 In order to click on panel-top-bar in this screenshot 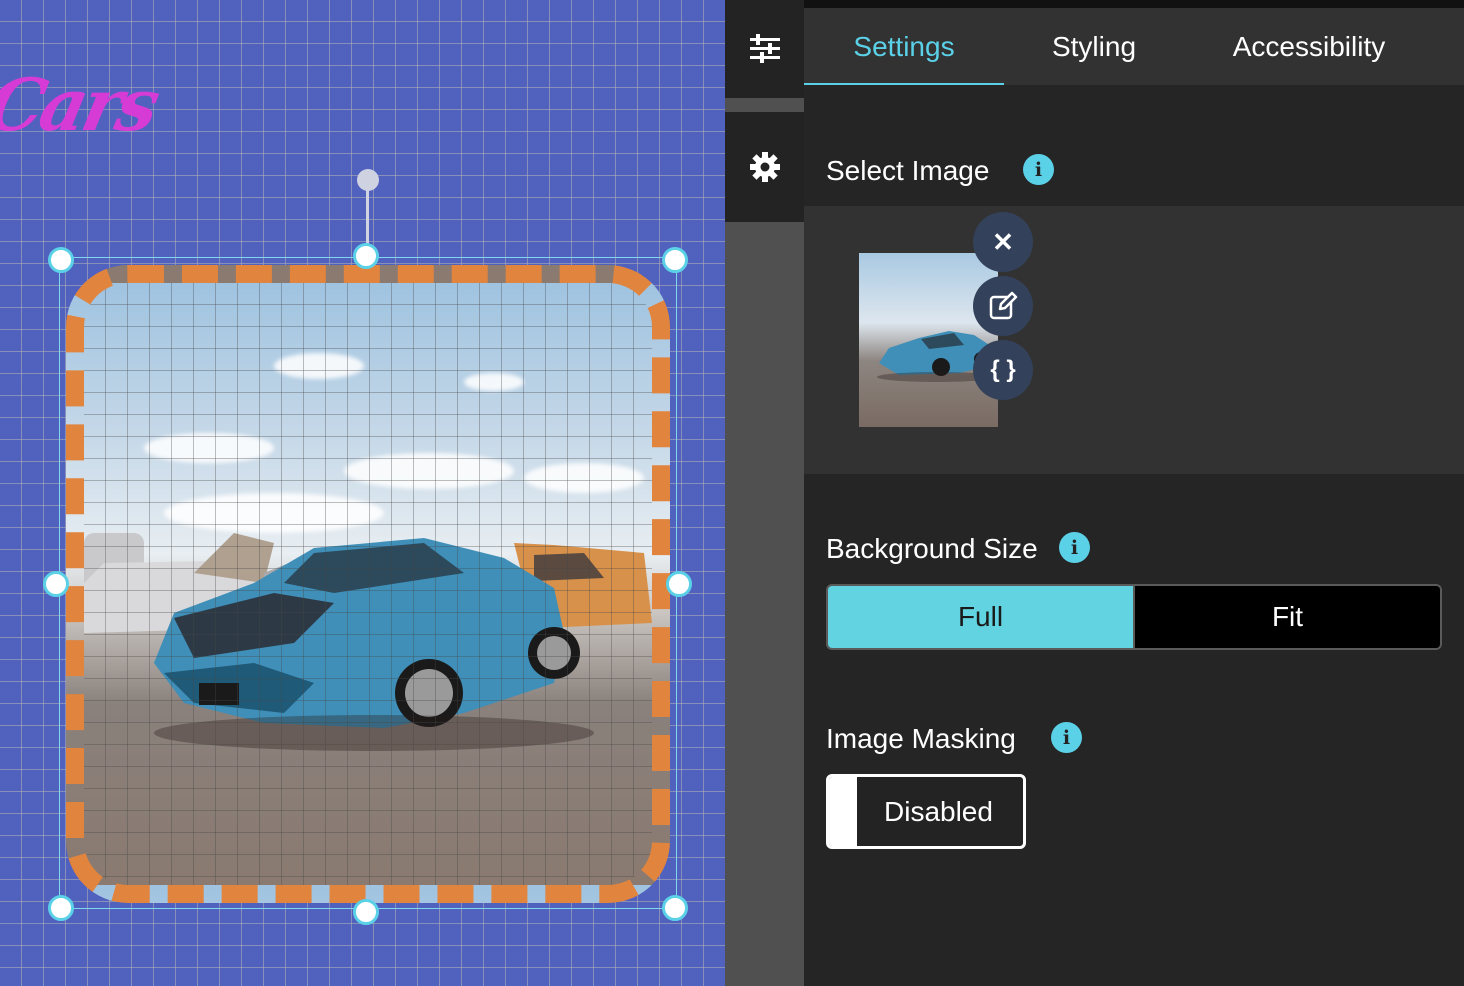, I will do `click(1134, 4)`.